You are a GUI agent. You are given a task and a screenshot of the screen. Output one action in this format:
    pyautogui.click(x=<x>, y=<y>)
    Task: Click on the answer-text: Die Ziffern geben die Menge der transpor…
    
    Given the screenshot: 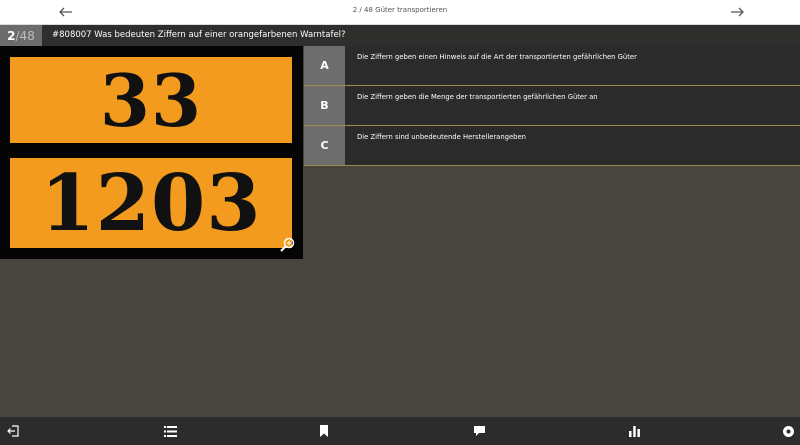 What is the action you would take?
    pyautogui.click(x=477, y=97)
    